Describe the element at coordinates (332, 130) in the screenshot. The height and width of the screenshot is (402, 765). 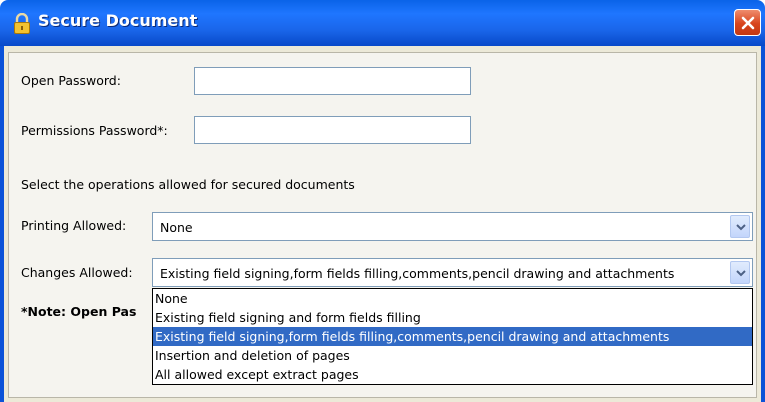
I see `permissions-password-input` at that location.